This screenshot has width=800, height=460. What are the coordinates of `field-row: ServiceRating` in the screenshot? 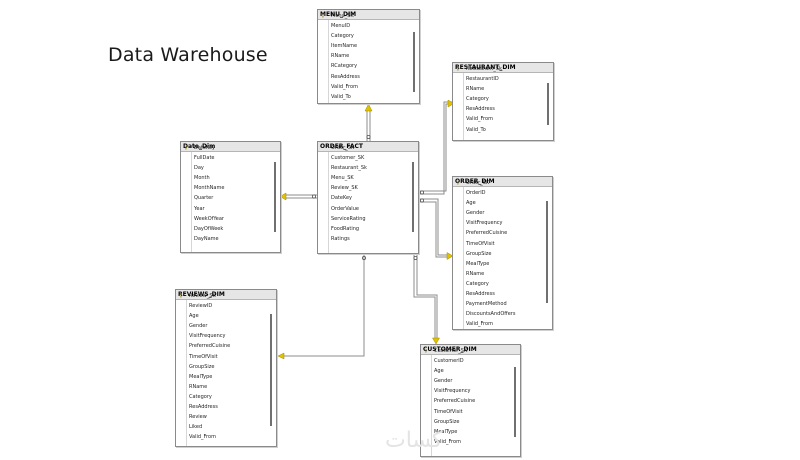 It's located at (363, 219).